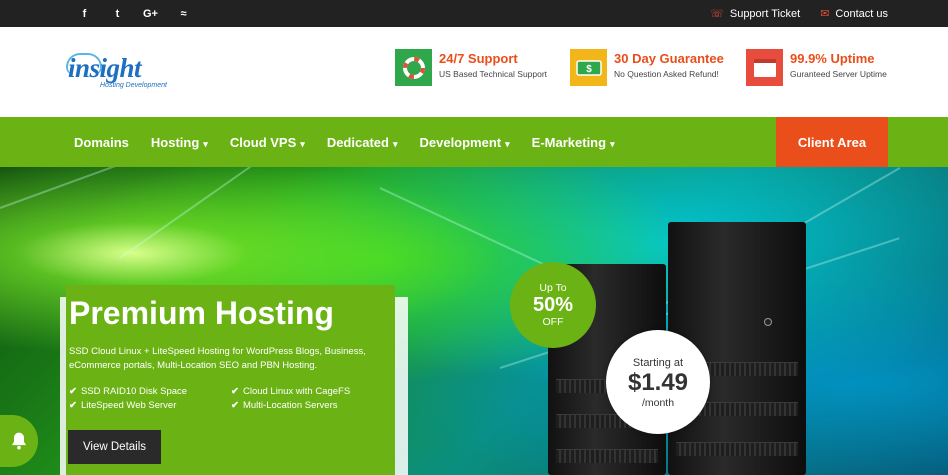 This screenshot has height=475, width=948. I want to click on money-icon: $, so click(588, 67).